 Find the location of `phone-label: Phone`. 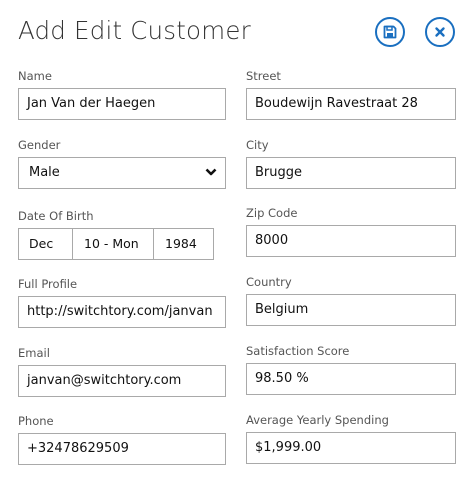

phone-label: Phone is located at coordinates (36, 421).